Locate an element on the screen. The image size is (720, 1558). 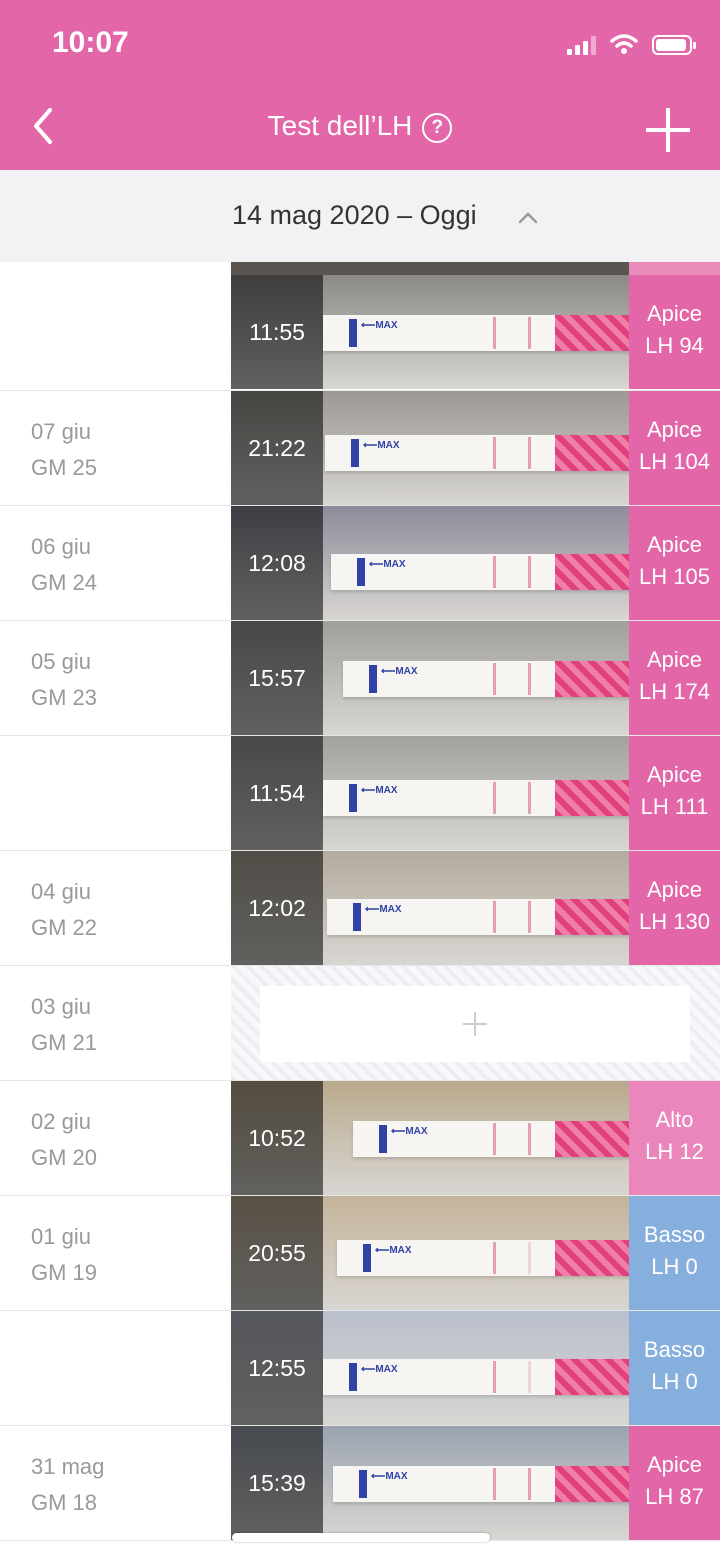
test-photo: ⟵MAX 15:57 is located at coordinates (430, 678).